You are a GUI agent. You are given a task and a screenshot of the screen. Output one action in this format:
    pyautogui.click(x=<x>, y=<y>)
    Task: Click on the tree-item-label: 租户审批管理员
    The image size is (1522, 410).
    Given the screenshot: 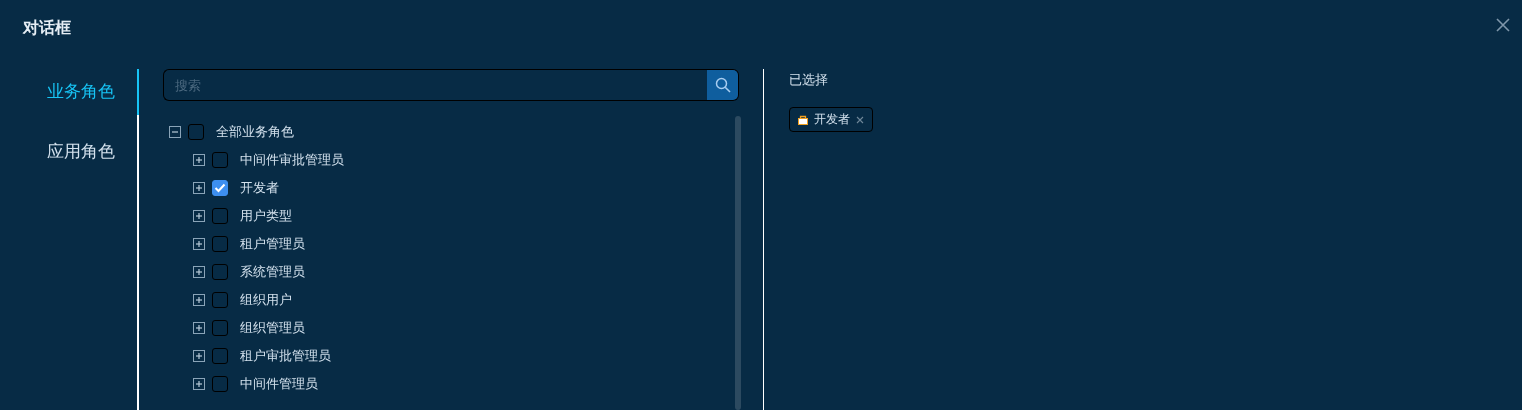 What is the action you would take?
    pyautogui.click(x=285, y=356)
    